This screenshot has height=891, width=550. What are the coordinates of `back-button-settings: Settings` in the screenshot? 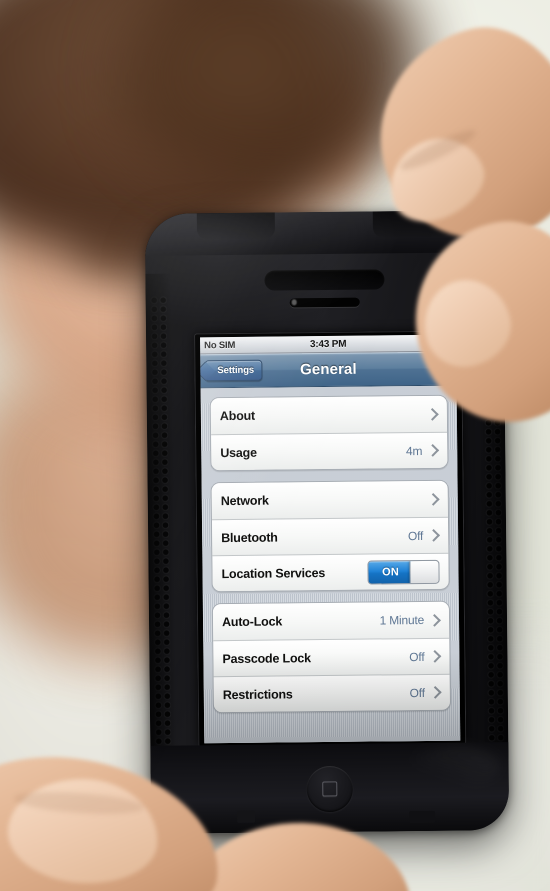 It's located at (234, 370).